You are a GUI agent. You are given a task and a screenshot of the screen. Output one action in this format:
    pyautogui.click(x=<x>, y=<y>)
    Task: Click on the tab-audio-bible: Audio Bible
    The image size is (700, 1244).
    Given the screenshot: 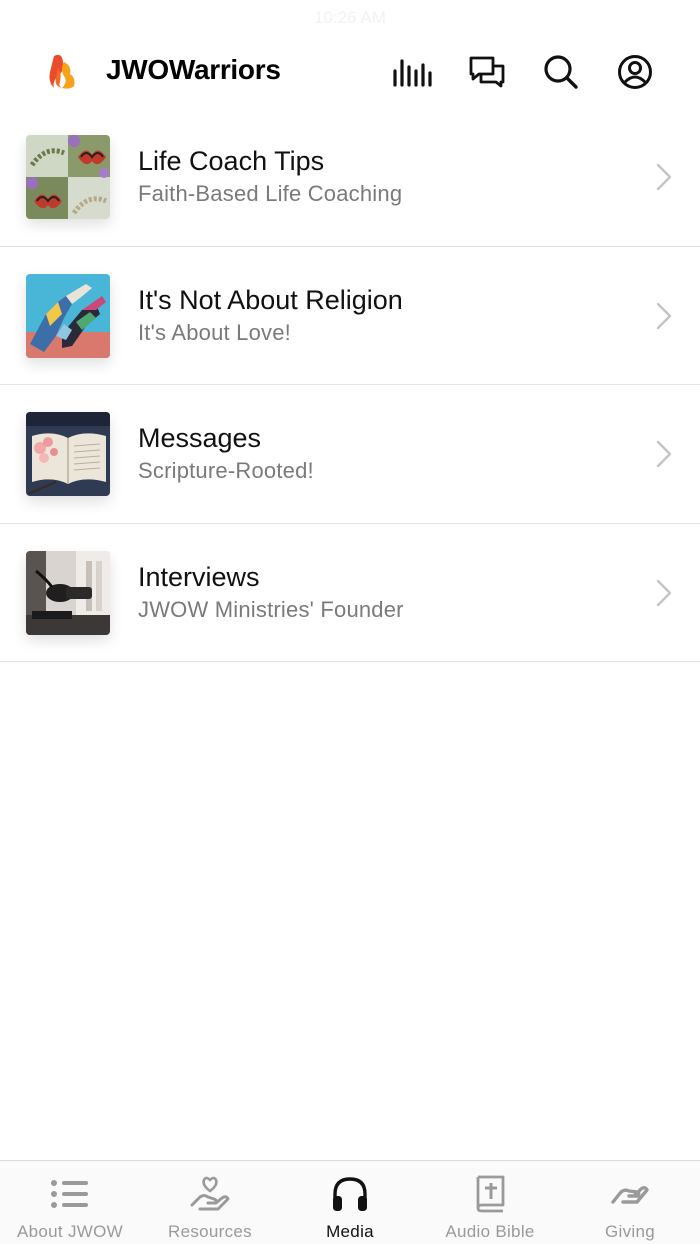 What is the action you would take?
    pyautogui.click(x=490, y=1202)
    